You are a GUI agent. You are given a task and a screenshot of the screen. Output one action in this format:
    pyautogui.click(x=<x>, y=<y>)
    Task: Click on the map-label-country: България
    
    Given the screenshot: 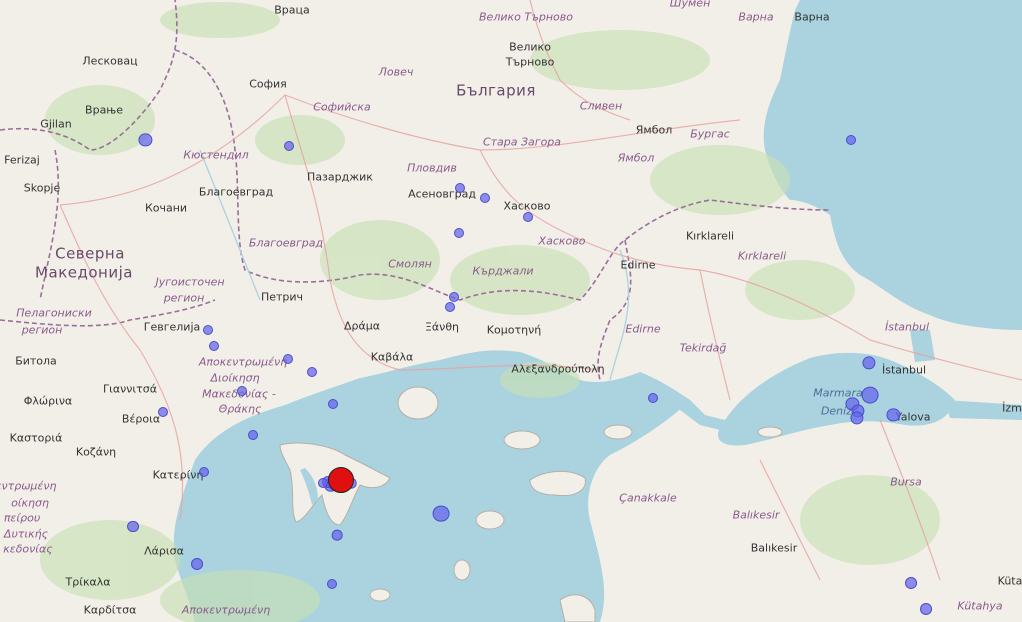 What is the action you would take?
    pyautogui.click(x=496, y=90)
    